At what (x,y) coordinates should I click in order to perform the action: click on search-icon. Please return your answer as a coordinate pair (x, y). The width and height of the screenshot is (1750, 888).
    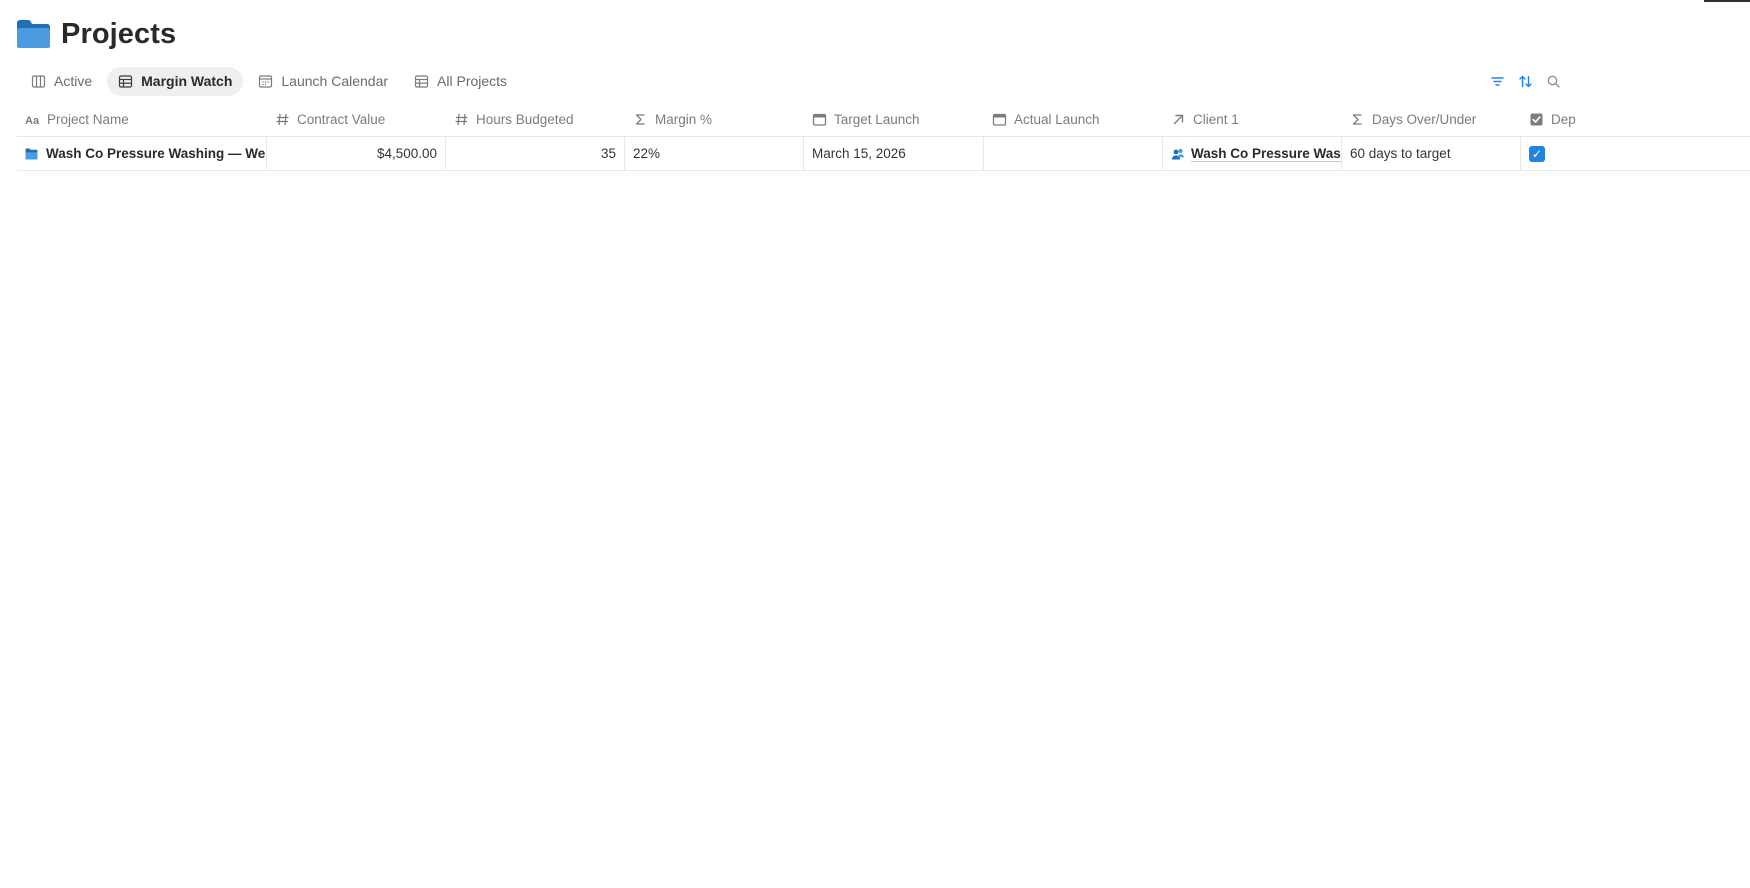
    Looking at the image, I should click on (1553, 81).